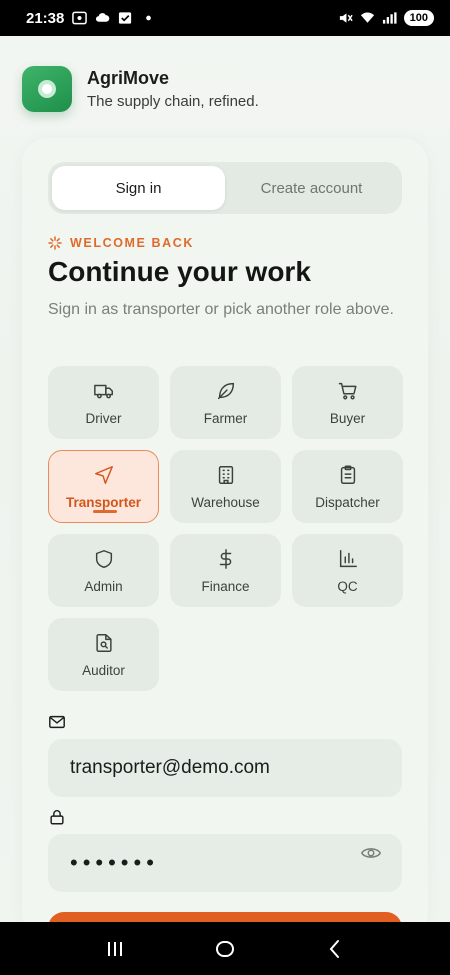 The image size is (450, 975). I want to click on clipboard-icon, so click(347, 474).